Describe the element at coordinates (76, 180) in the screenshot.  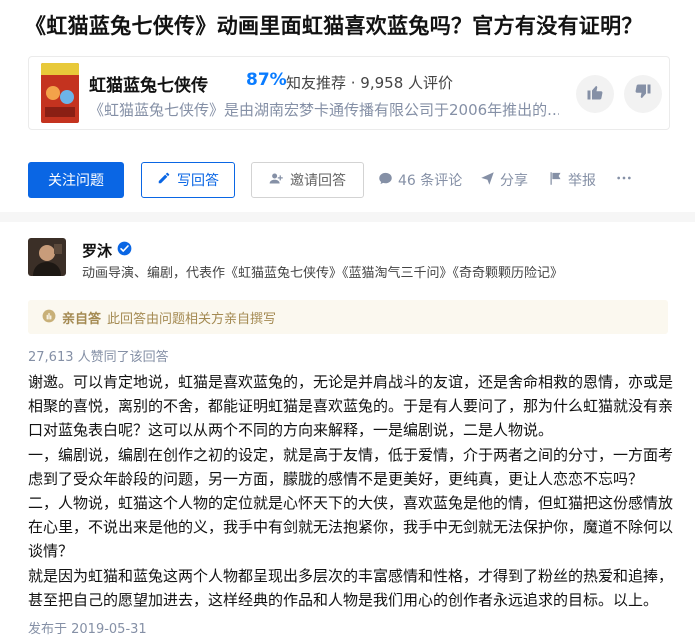
I see `follow-question-button: 关注问题` at that location.